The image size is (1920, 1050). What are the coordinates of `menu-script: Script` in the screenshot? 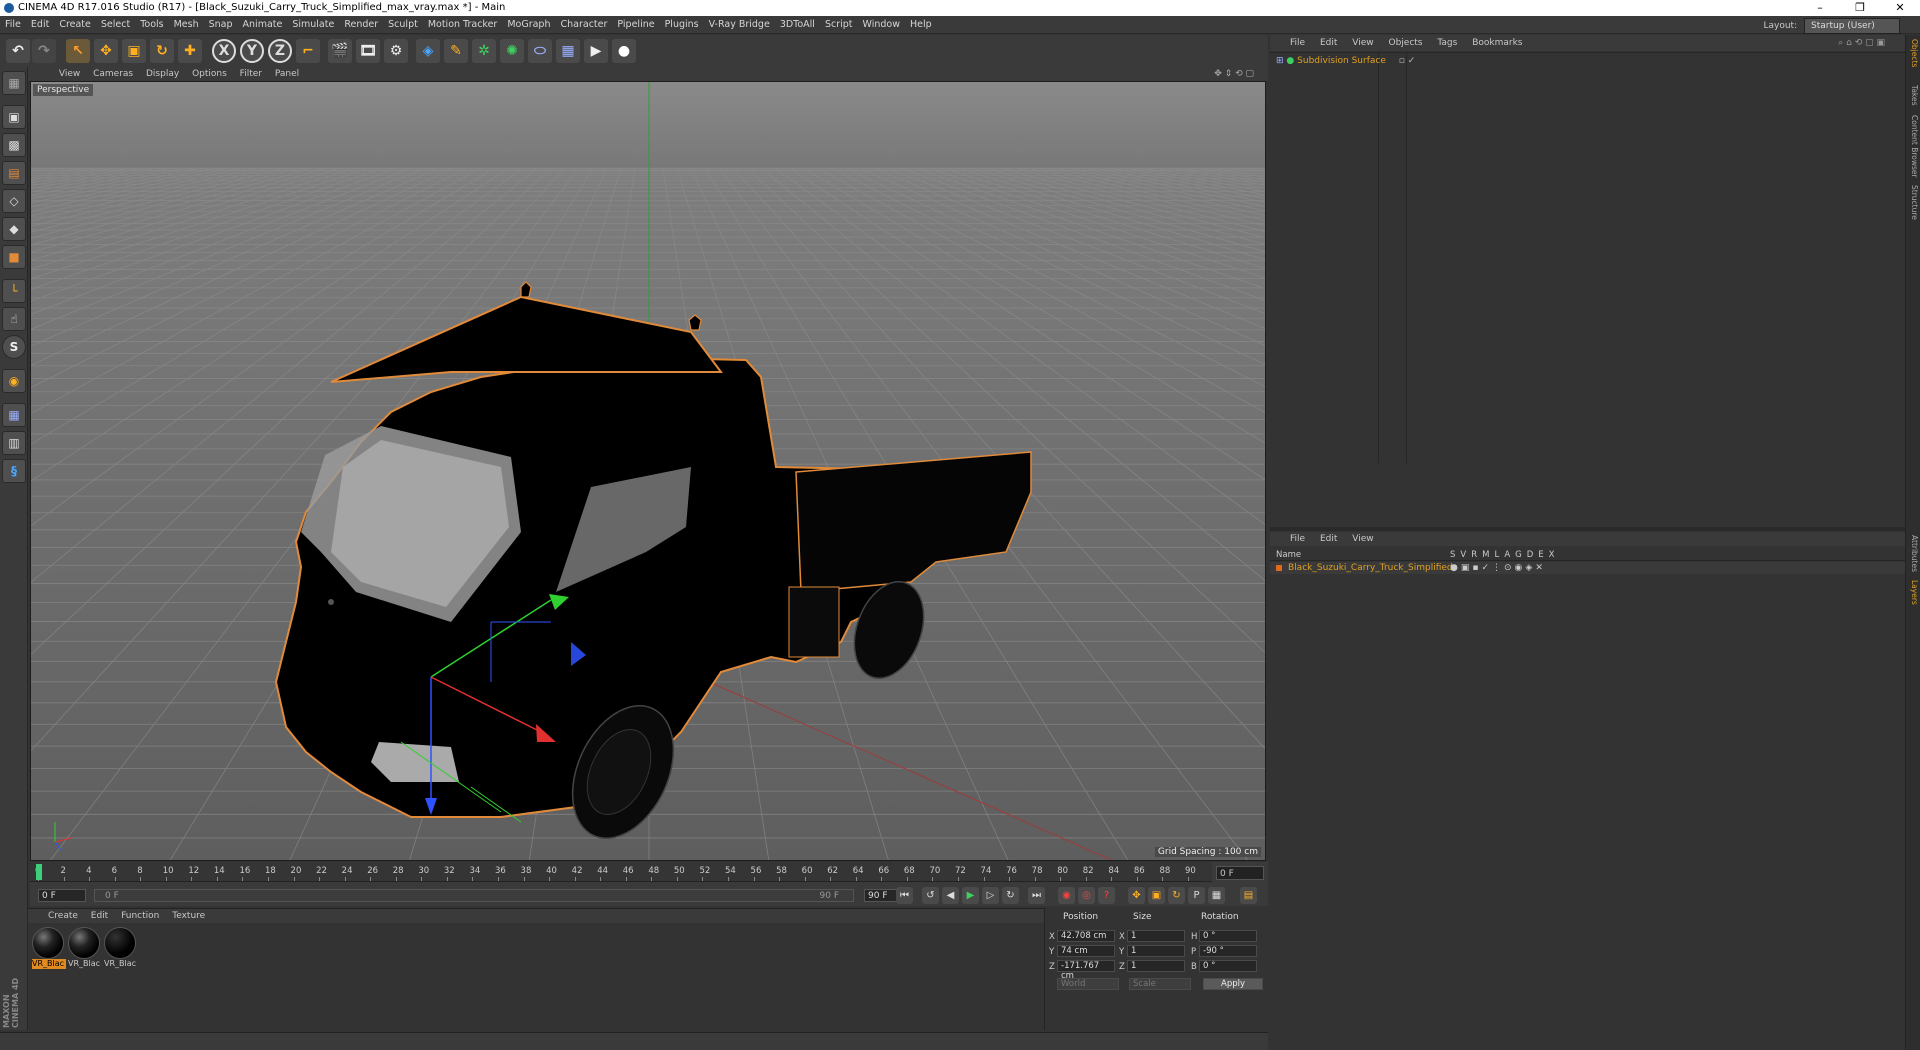 It's located at (839, 25).